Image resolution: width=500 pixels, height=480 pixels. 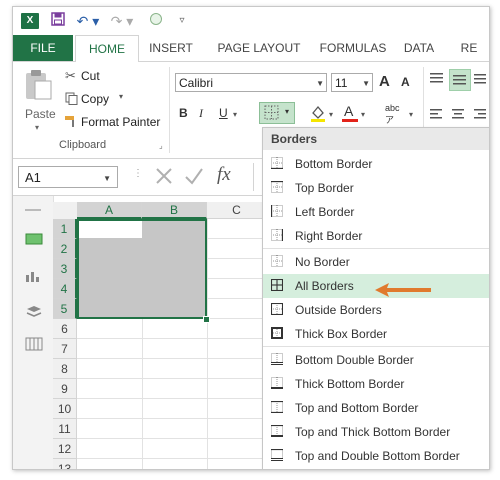 I want to click on select-all-corner, so click(x=65, y=211).